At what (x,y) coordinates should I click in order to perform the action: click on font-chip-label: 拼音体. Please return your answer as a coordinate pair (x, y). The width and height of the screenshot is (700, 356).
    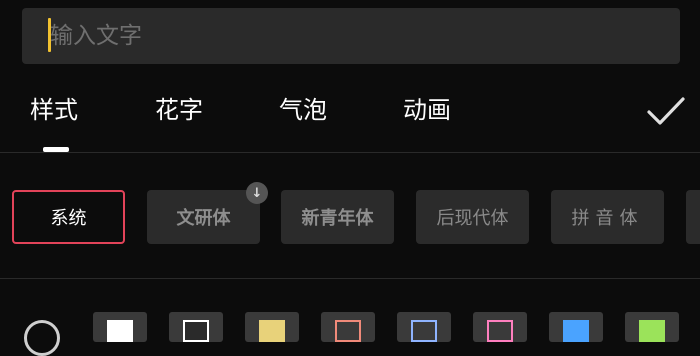
    Looking at the image, I should click on (607, 218).